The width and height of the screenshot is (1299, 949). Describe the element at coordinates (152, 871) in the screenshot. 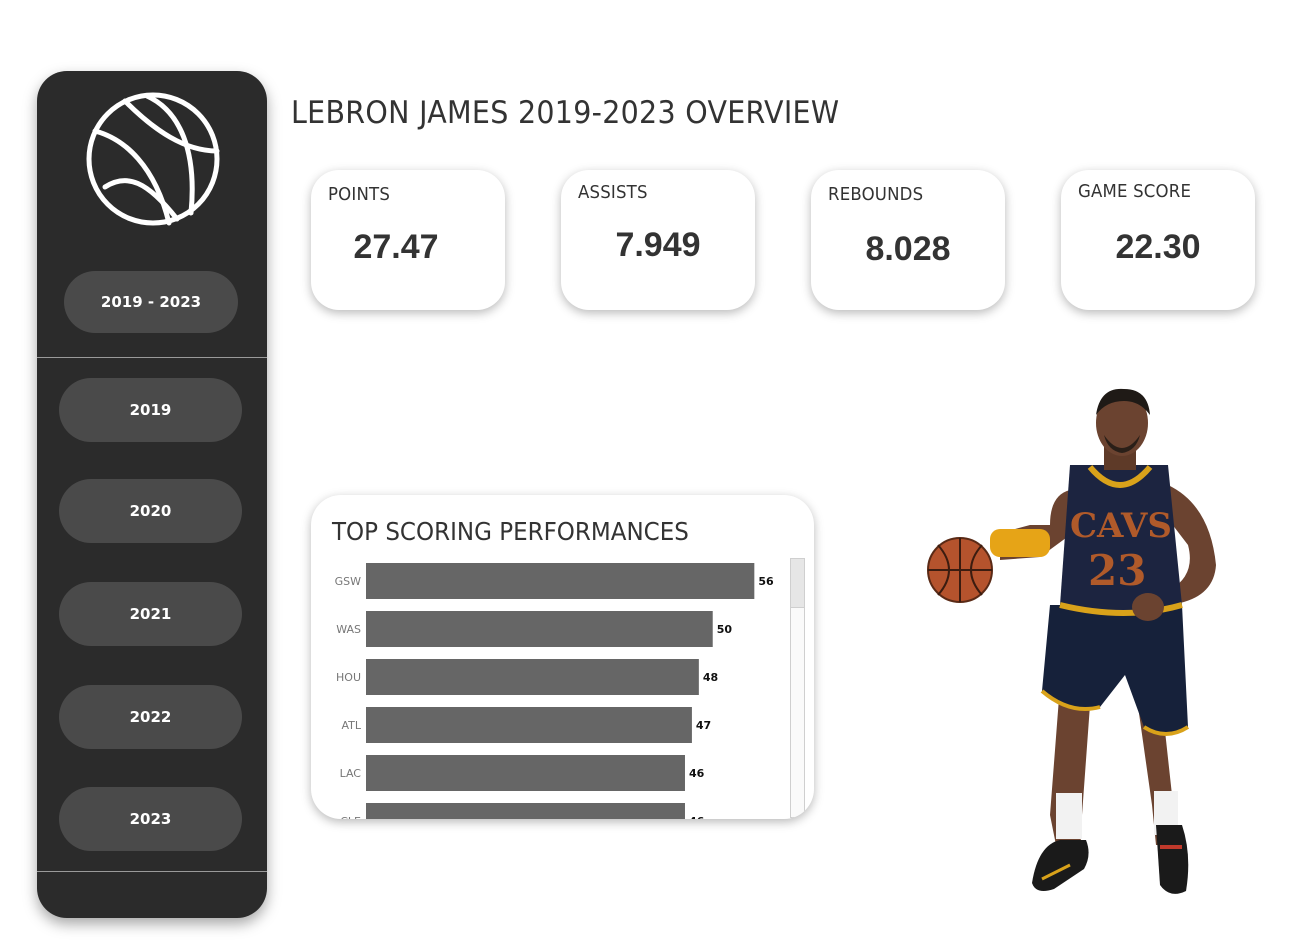

I see `sidebar-divider-bottom` at that location.